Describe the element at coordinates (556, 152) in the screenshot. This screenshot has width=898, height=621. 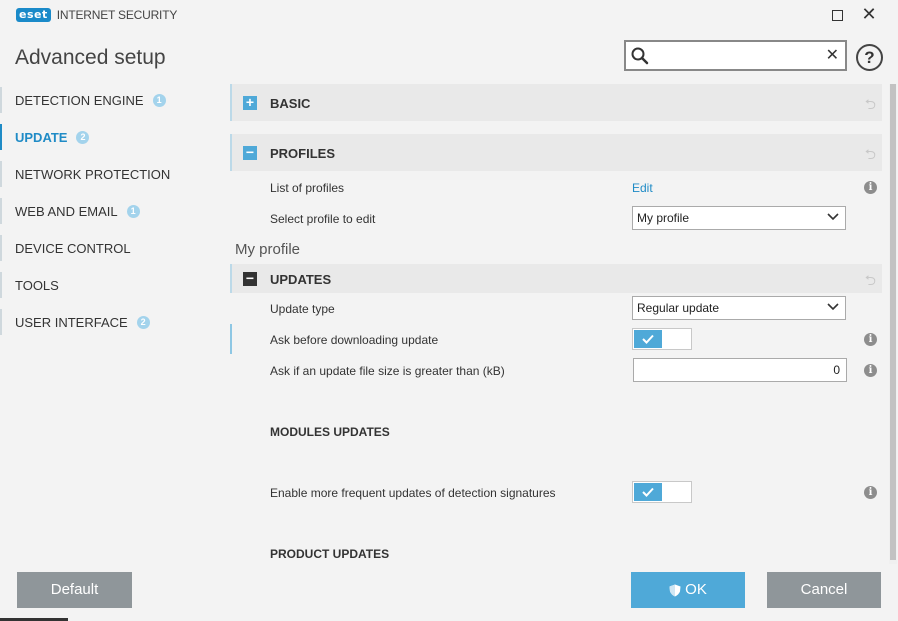
I see `section-profiles: − PROFILES ⮌` at that location.